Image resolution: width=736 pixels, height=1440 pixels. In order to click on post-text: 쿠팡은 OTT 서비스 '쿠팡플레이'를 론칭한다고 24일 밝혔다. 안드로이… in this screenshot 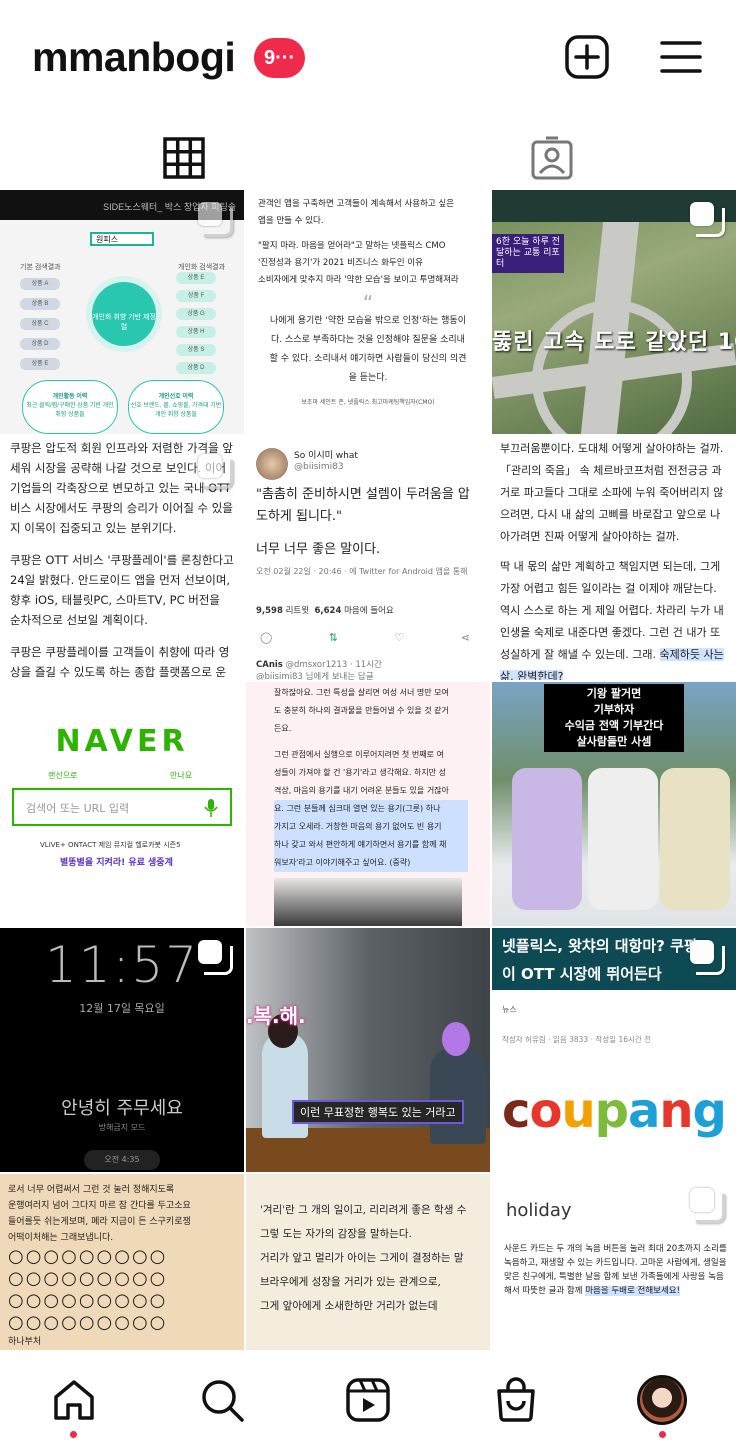, I will do `click(122, 590)`.